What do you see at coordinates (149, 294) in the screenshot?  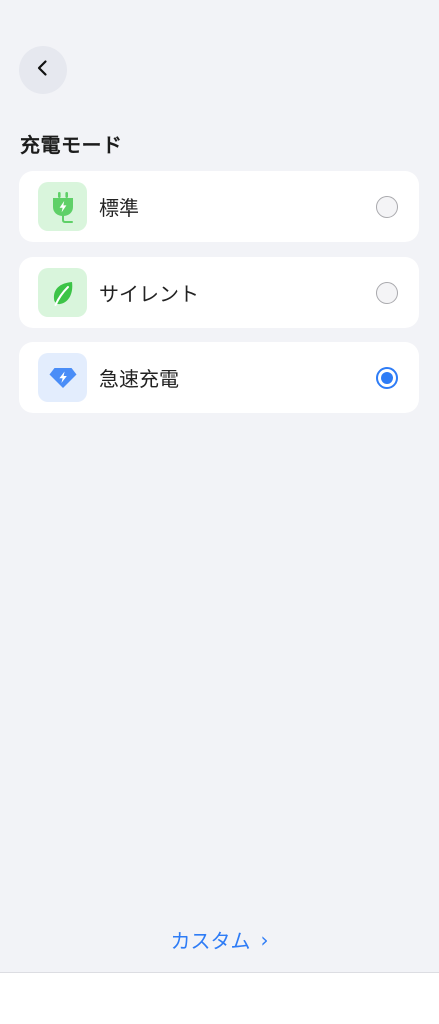 I see `mode-label: サイレント` at bounding box center [149, 294].